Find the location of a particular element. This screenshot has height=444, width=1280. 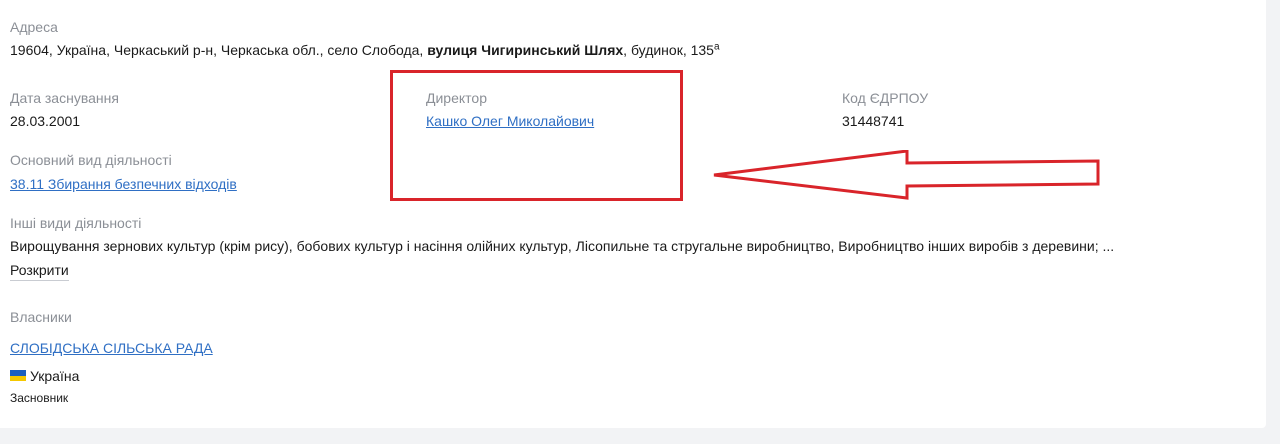

address-suffix: , будинок, 135 is located at coordinates (668, 50).